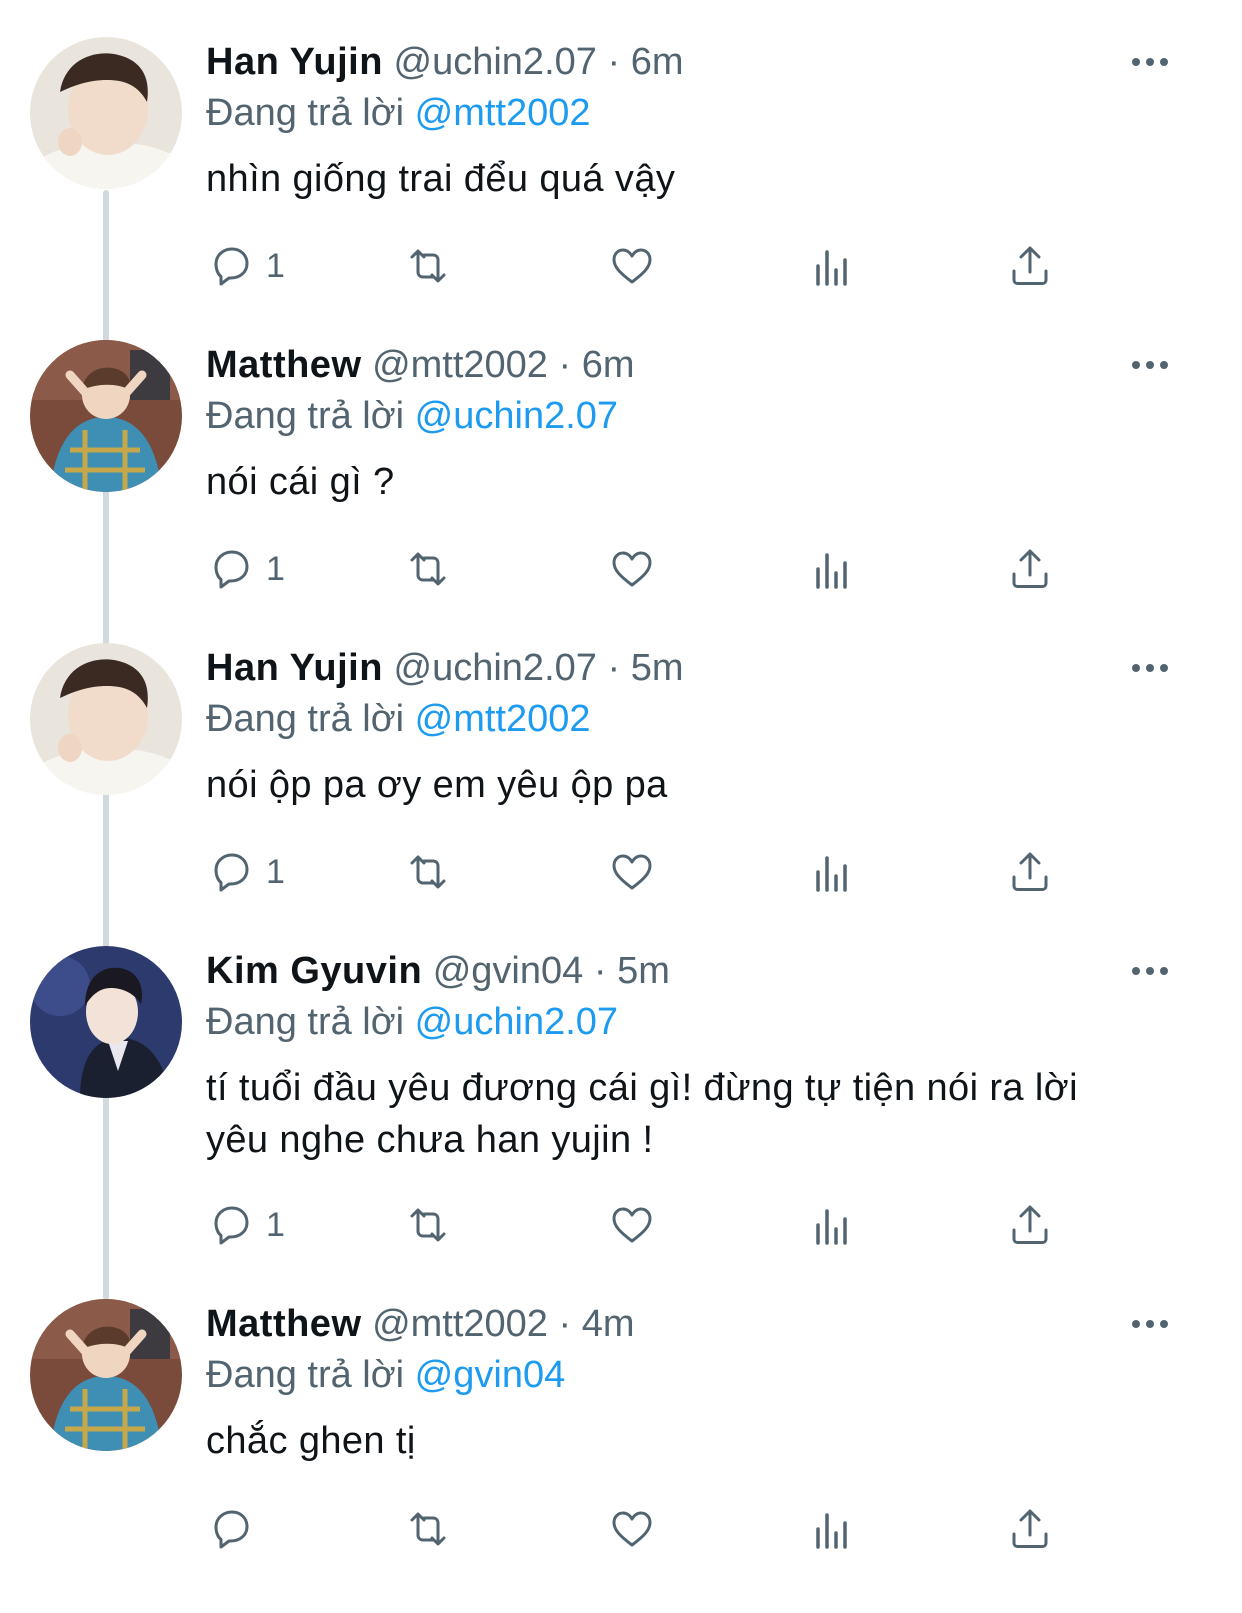  I want to click on tweet-text: chắc ghen tị, so click(311, 1441).